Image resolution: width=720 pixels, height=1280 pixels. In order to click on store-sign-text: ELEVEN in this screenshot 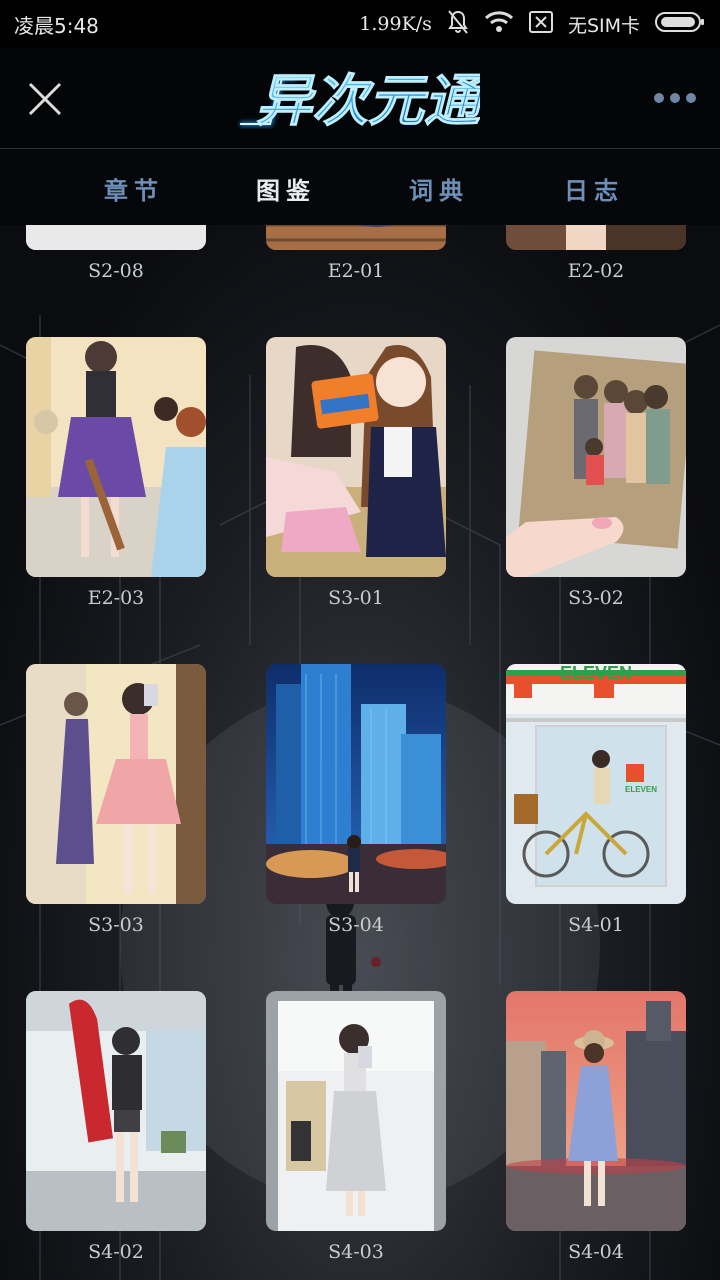, I will do `click(596, 673)`.